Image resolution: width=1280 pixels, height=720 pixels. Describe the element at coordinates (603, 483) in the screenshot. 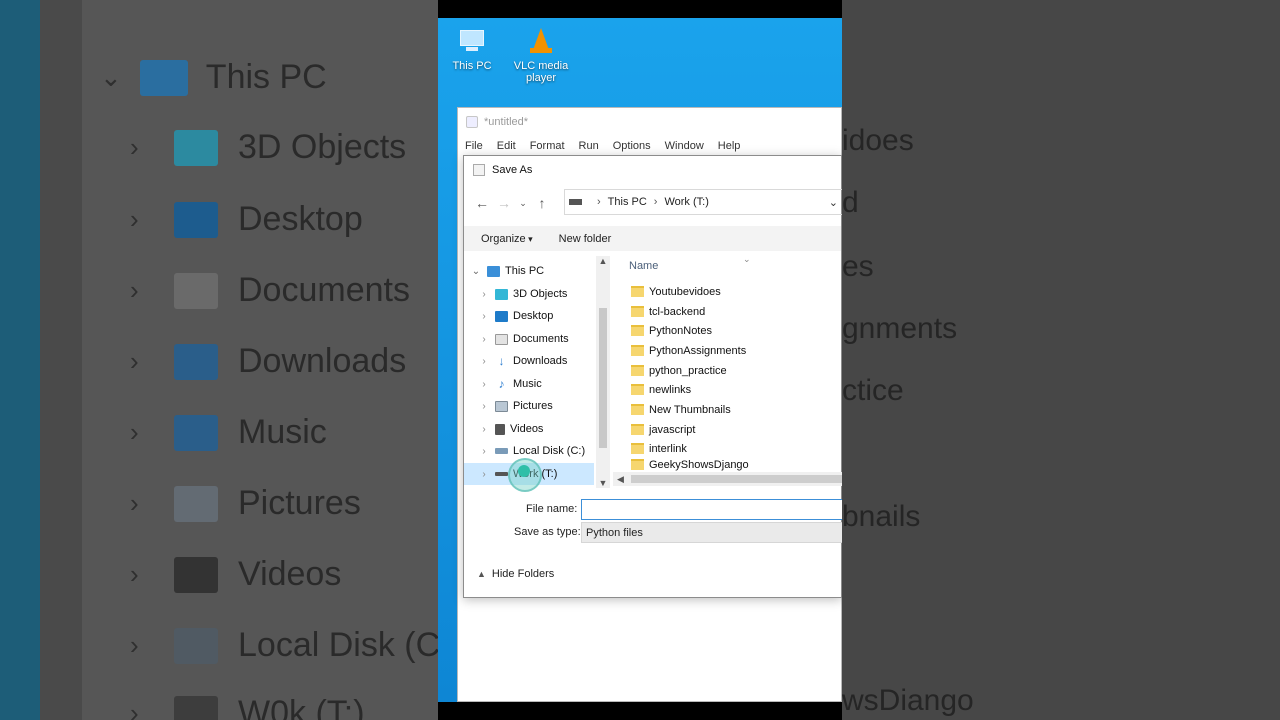

I see `scroll-down-icon: ▼` at that location.